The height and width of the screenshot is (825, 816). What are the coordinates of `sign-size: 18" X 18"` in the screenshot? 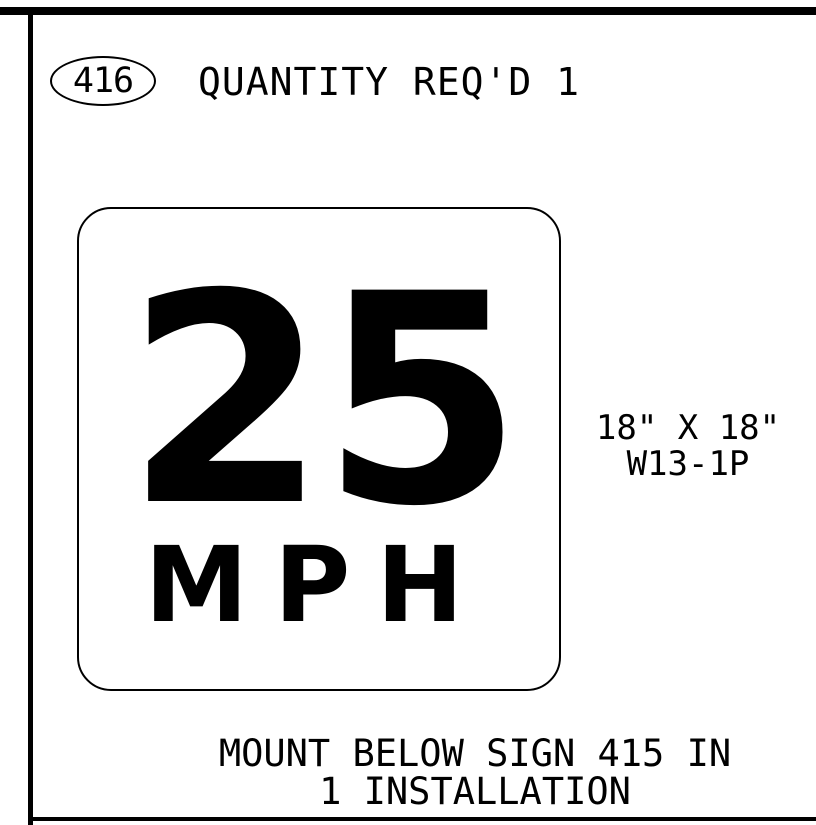 It's located at (688, 428).